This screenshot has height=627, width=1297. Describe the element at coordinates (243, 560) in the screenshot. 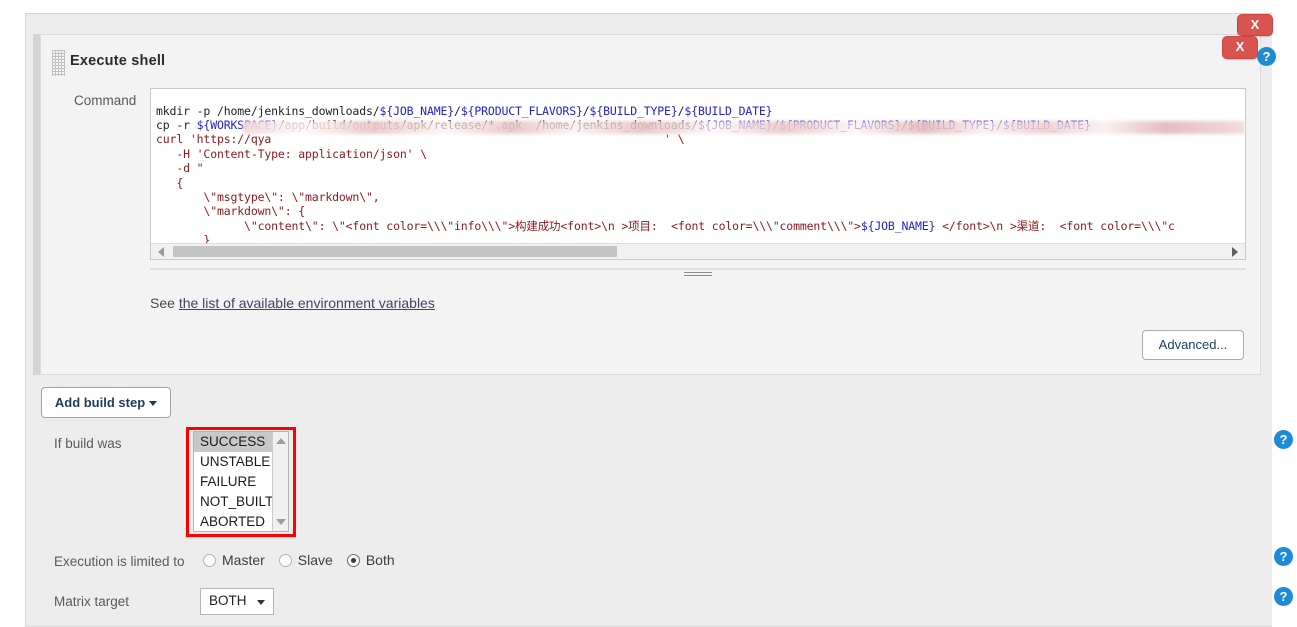

I see `radio-master-label: Master` at that location.